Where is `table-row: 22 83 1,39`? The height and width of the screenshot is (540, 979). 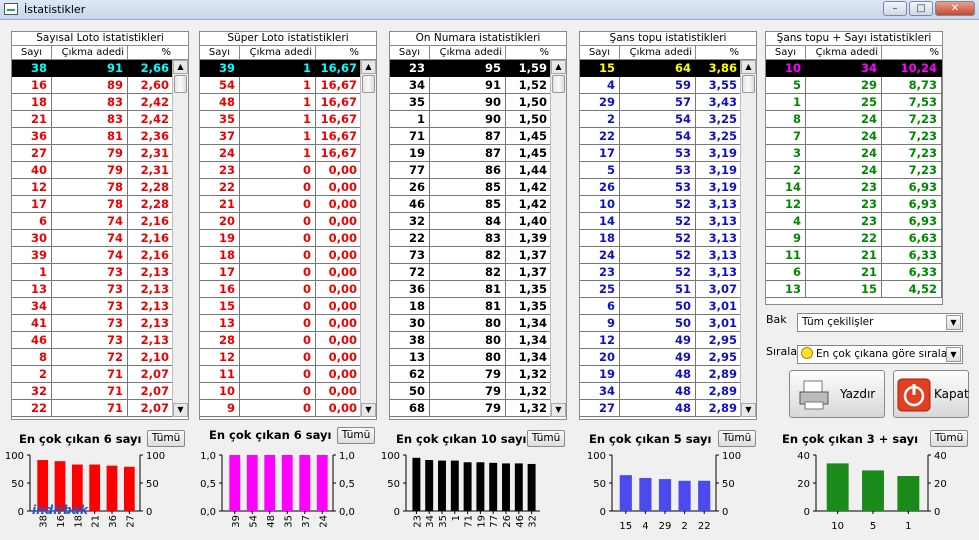 table-row: 22 83 1,39 is located at coordinates (478, 238).